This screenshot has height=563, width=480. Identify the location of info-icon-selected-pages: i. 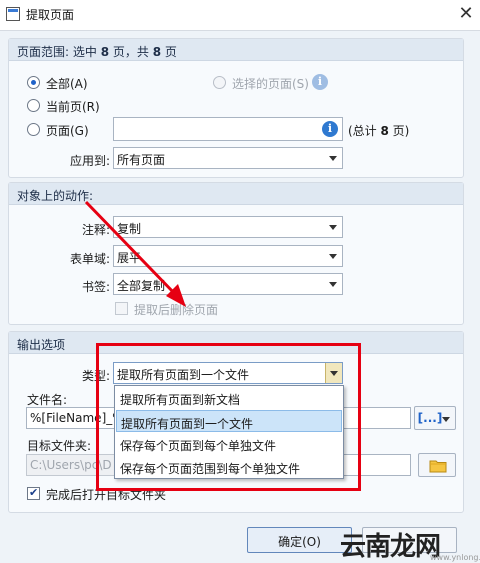
(320, 82).